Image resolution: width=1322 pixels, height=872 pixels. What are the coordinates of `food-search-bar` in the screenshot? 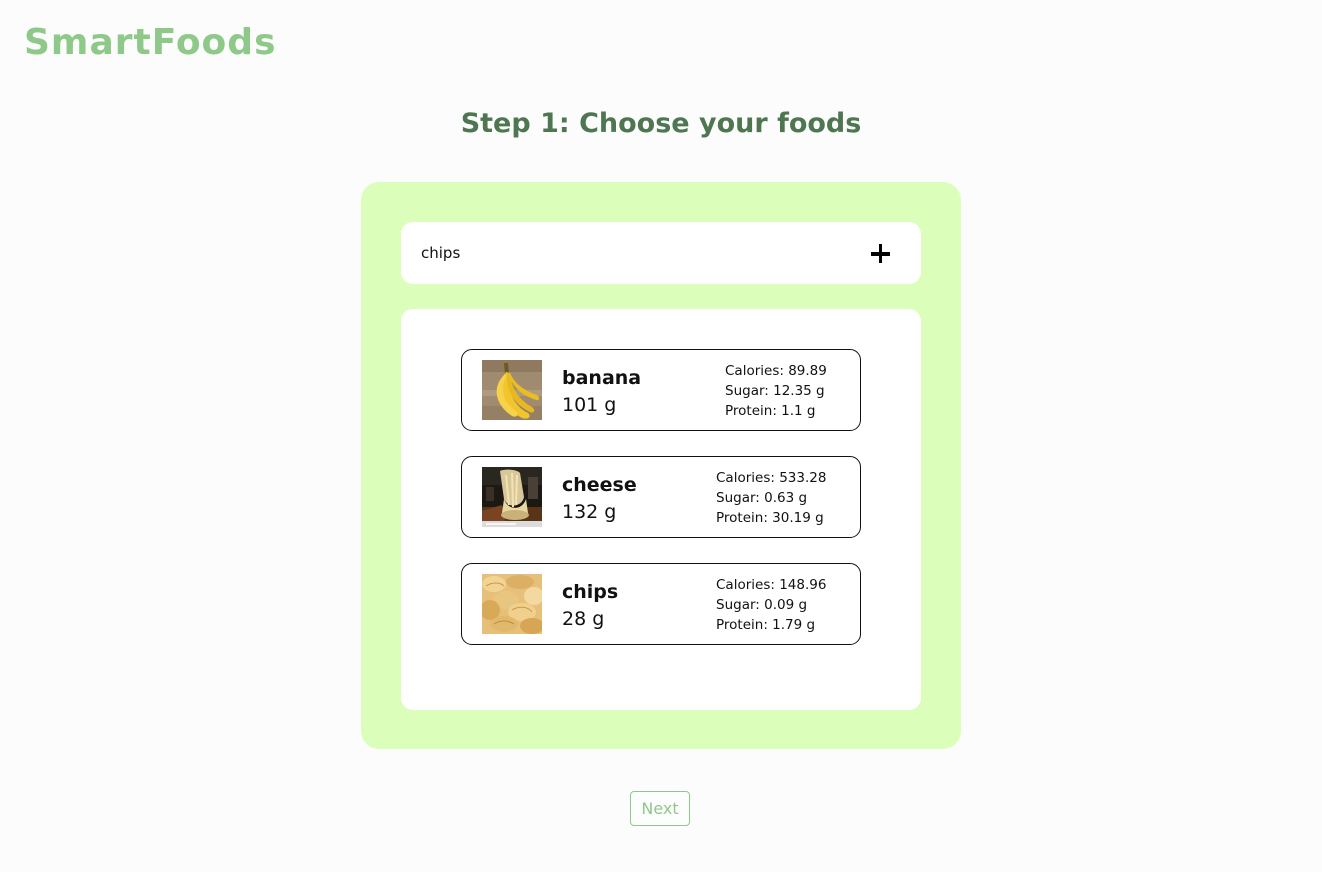 It's located at (661, 253).